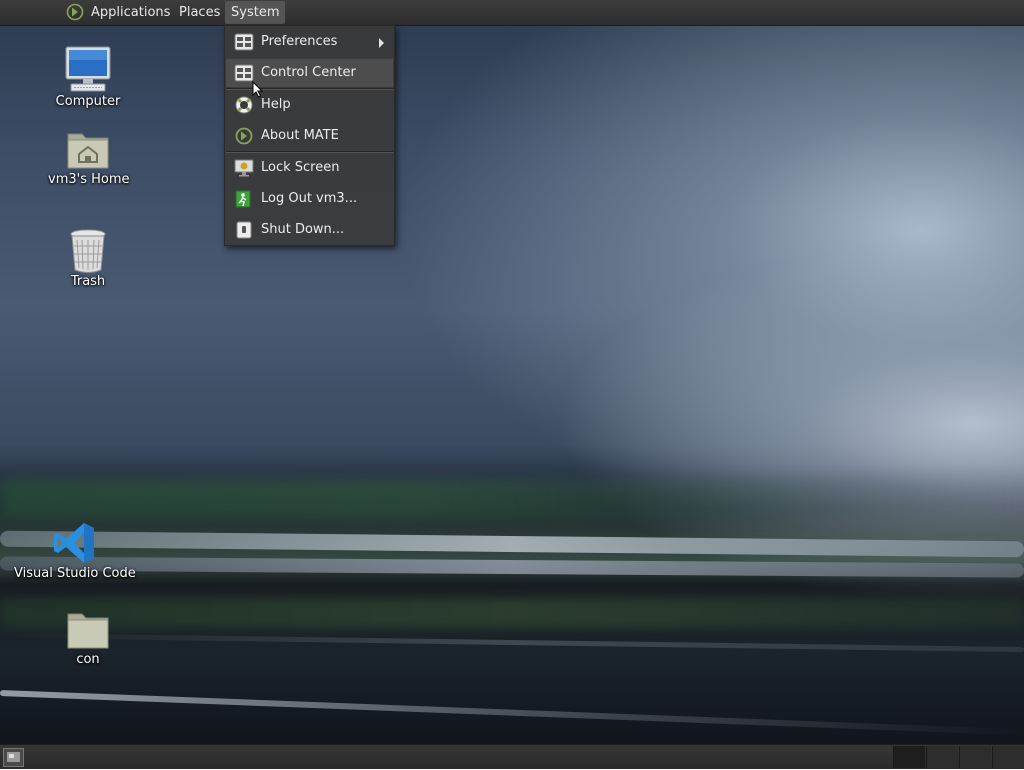 The image size is (1024, 770). Describe the element at coordinates (88, 631) in the screenshot. I see `folder-icon` at that location.